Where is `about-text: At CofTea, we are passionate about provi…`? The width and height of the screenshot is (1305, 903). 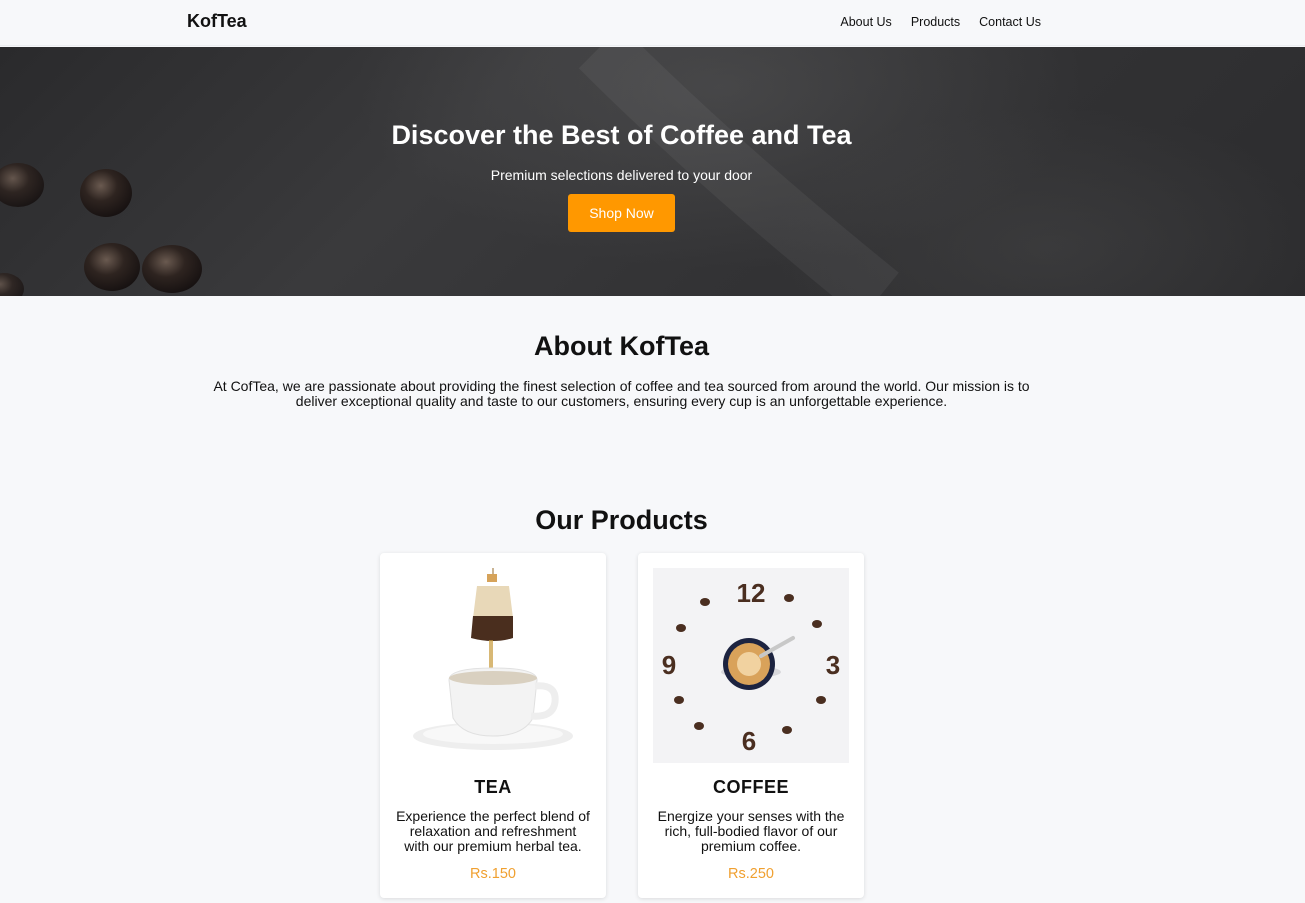 about-text: At CofTea, we are passionate about provi… is located at coordinates (621, 393).